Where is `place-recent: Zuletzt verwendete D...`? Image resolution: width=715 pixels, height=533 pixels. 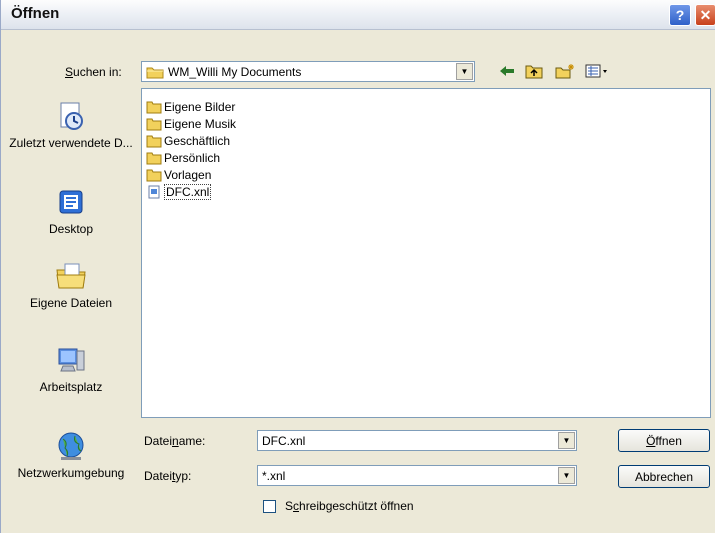 place-recent: Zuletzt verwendete D... is located at coordinates (71, 125).